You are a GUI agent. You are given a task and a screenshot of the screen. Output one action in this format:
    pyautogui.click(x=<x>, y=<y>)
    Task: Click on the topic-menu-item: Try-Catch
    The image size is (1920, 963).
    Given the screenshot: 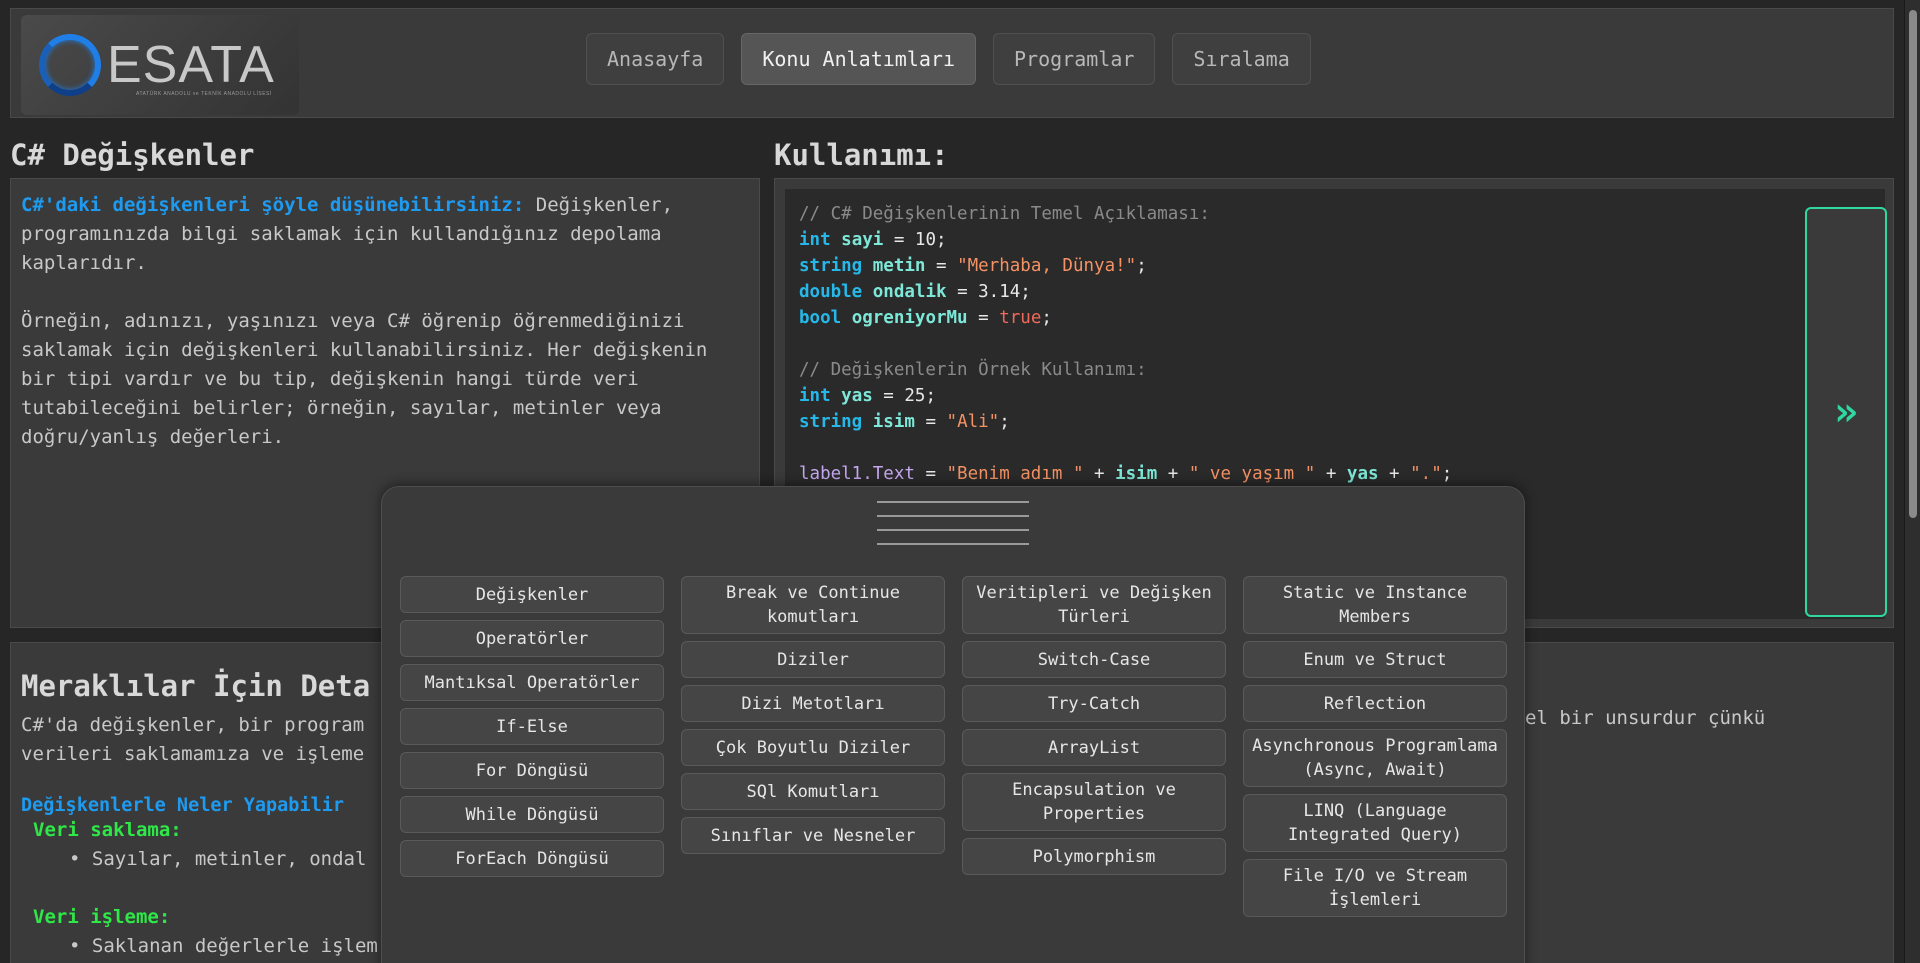 What is the action you would take?
    pyautogui.click(x=1094, y=703)
    